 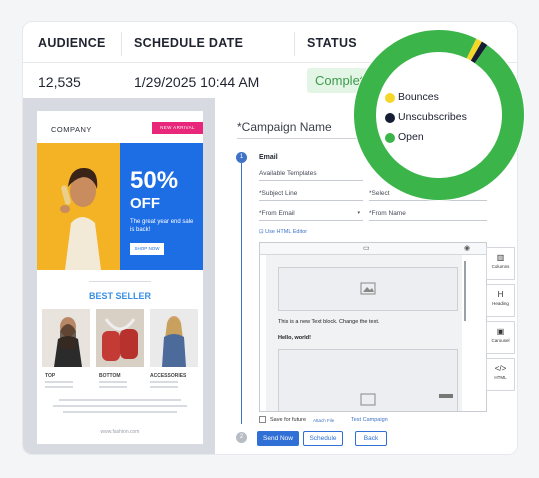 I want to click on tool-label: Columns, so click(x=500, y=266).